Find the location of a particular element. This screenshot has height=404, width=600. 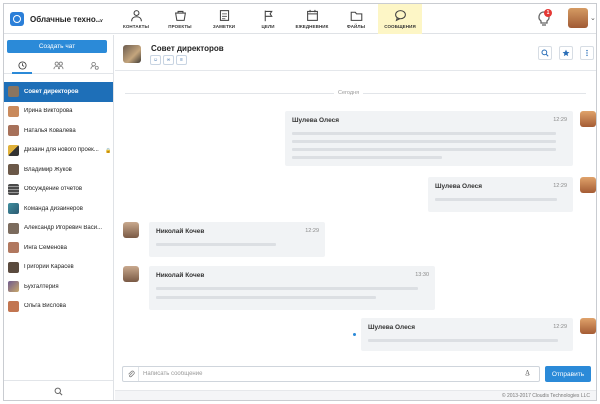

chat-item: Дизайн для нового проек... 🔒 is located at coordinates (58, 151).